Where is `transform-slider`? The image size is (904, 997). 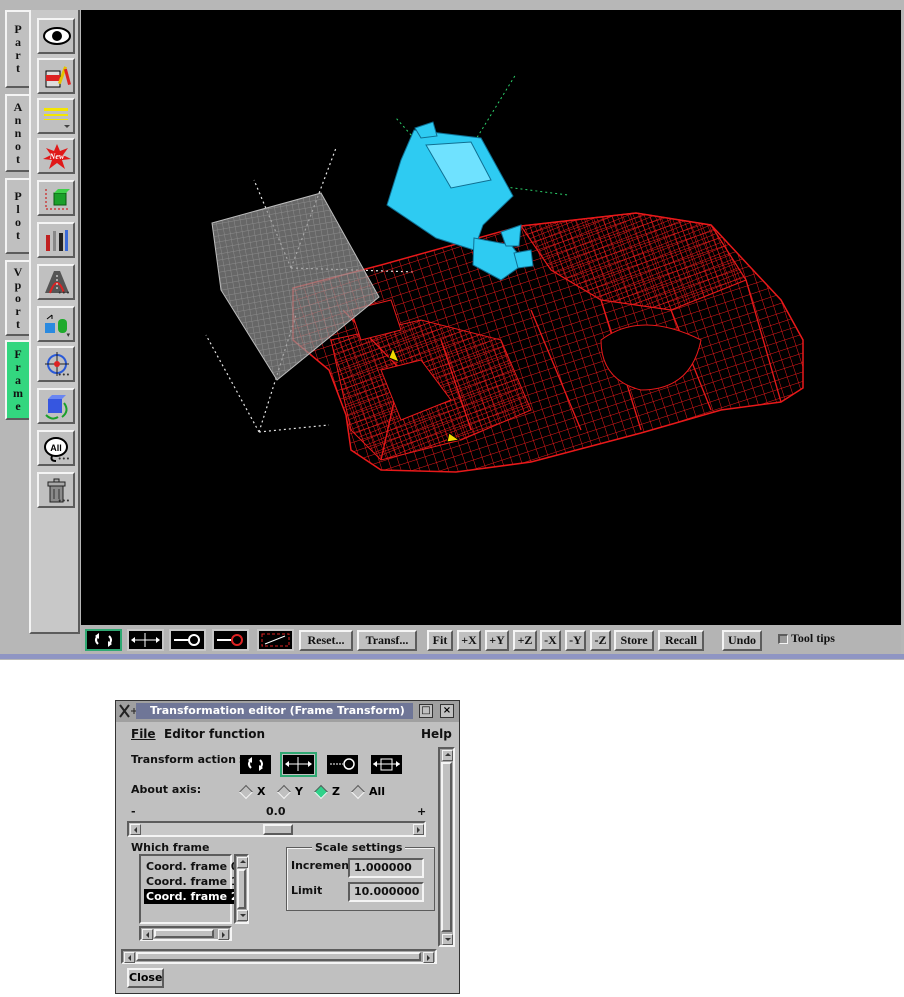
transform-slider is located at coordinates (276, 829).